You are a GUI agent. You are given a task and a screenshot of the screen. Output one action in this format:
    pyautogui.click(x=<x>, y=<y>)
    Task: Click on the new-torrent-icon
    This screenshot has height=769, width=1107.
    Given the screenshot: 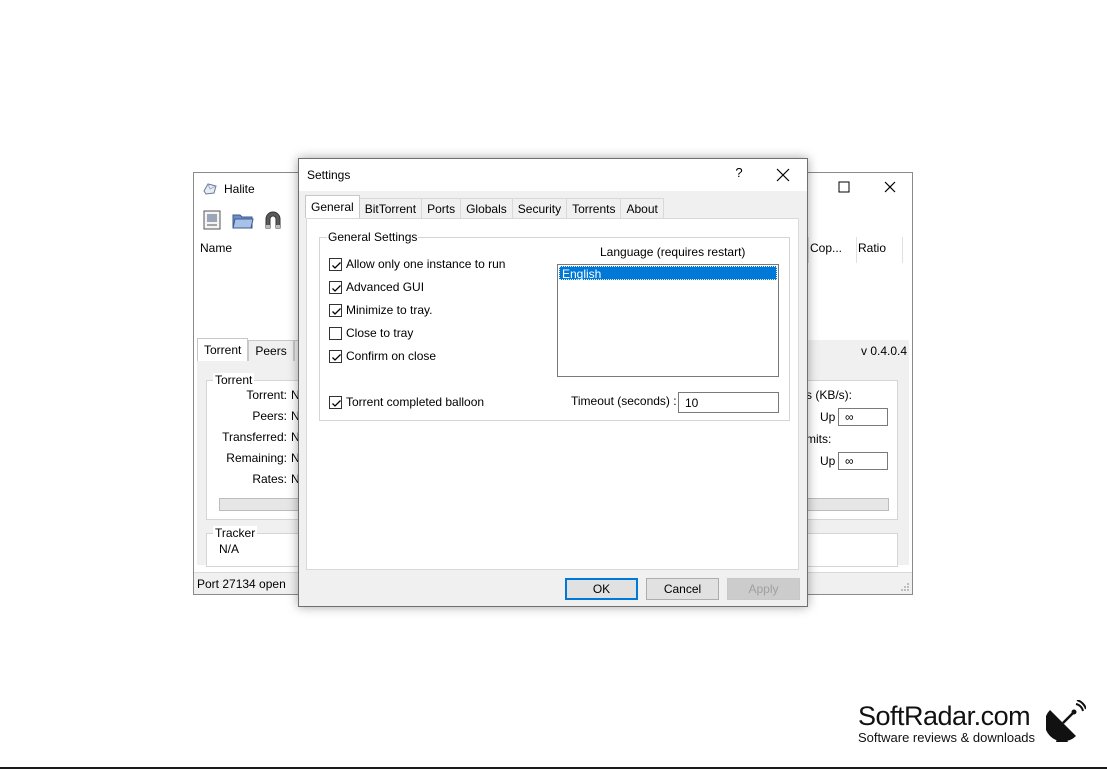 What is the action you would take?
    pyautogui.click(x=213, y=220)
    